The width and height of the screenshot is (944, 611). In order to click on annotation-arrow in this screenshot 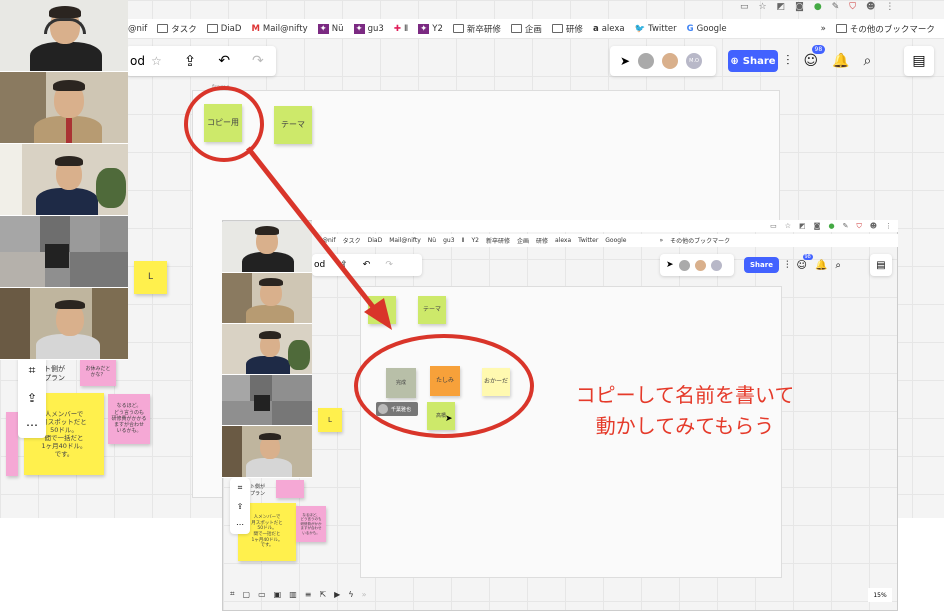, I will do `click(312, 230)`.